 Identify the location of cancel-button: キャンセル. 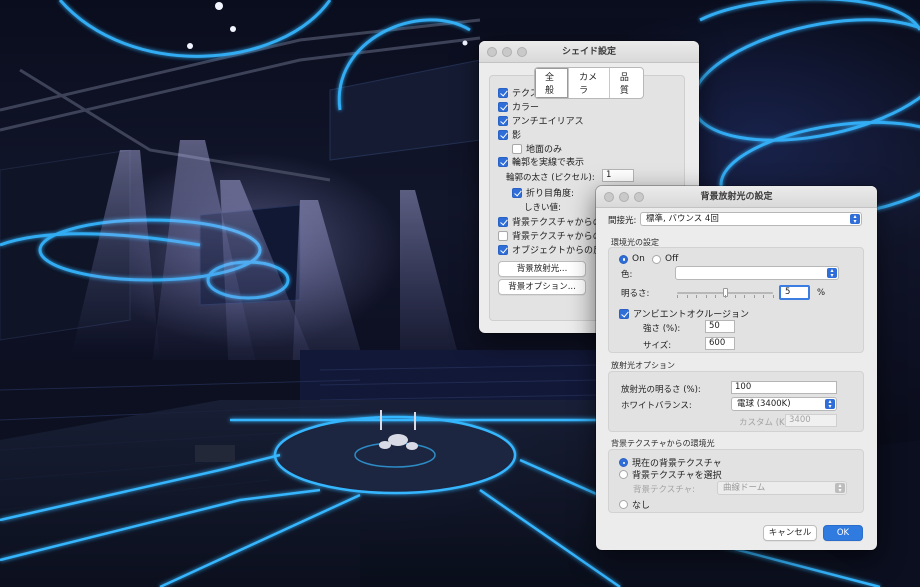
(790, 533).